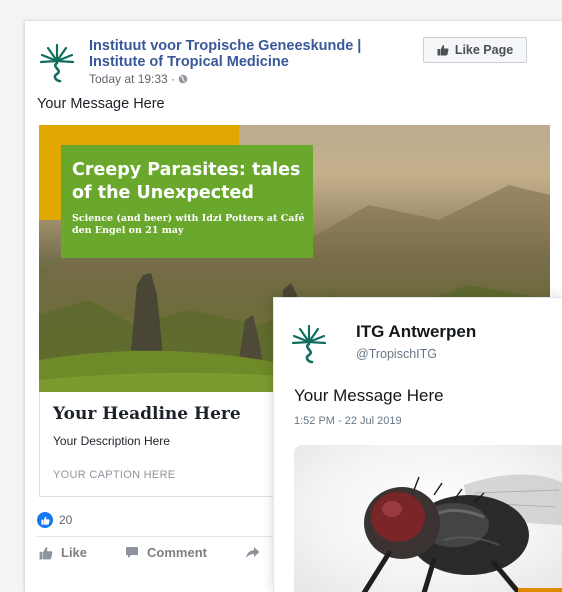 This screenshot has width=562, height=592. What do you see at coordinates (484, 50) in the screenshot?
I see `like-page-label: Like Page` at bounding box center [484, 50].